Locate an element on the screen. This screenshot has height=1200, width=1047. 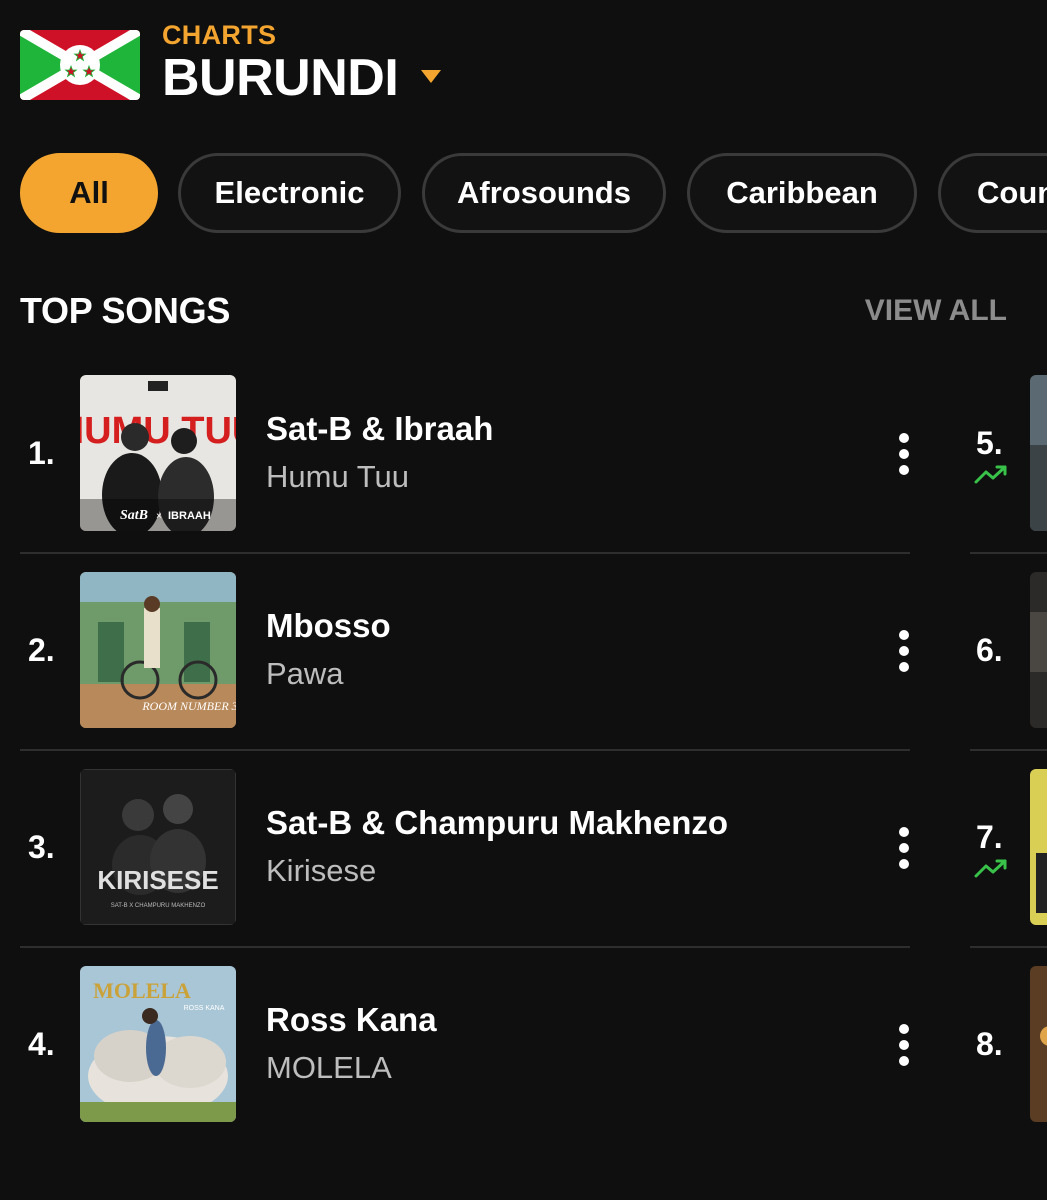
song-title: Humu Tuu is located at coordinates (337, 477).